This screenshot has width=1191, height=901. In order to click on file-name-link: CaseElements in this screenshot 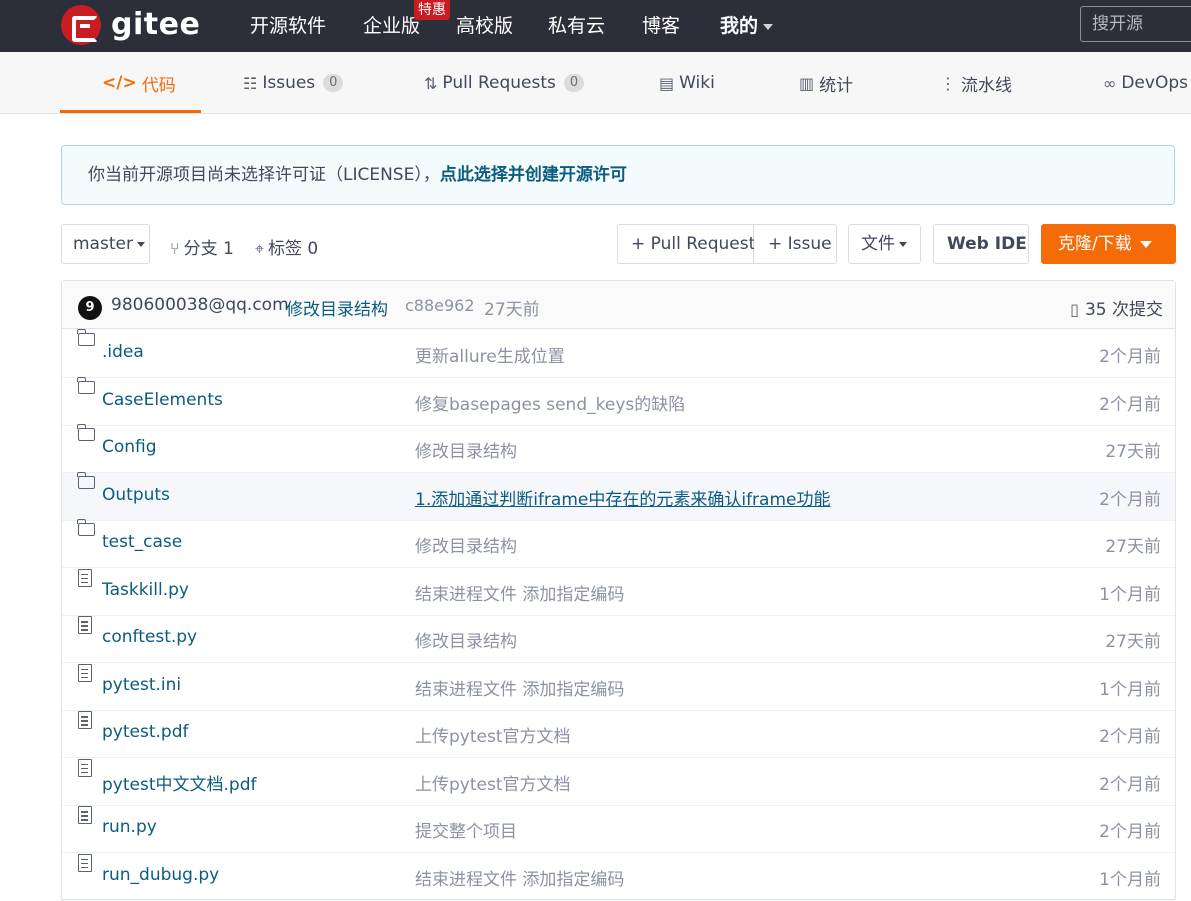, I will do `click(162, 400)`.